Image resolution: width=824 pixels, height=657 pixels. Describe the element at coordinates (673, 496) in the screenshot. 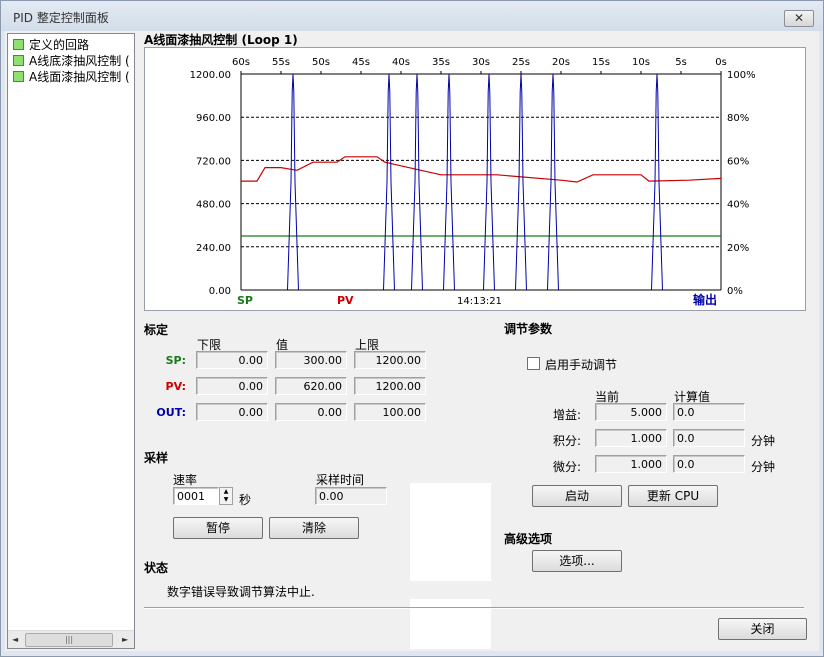

I see `update-cpu-button: 更新 CPU` at that location.